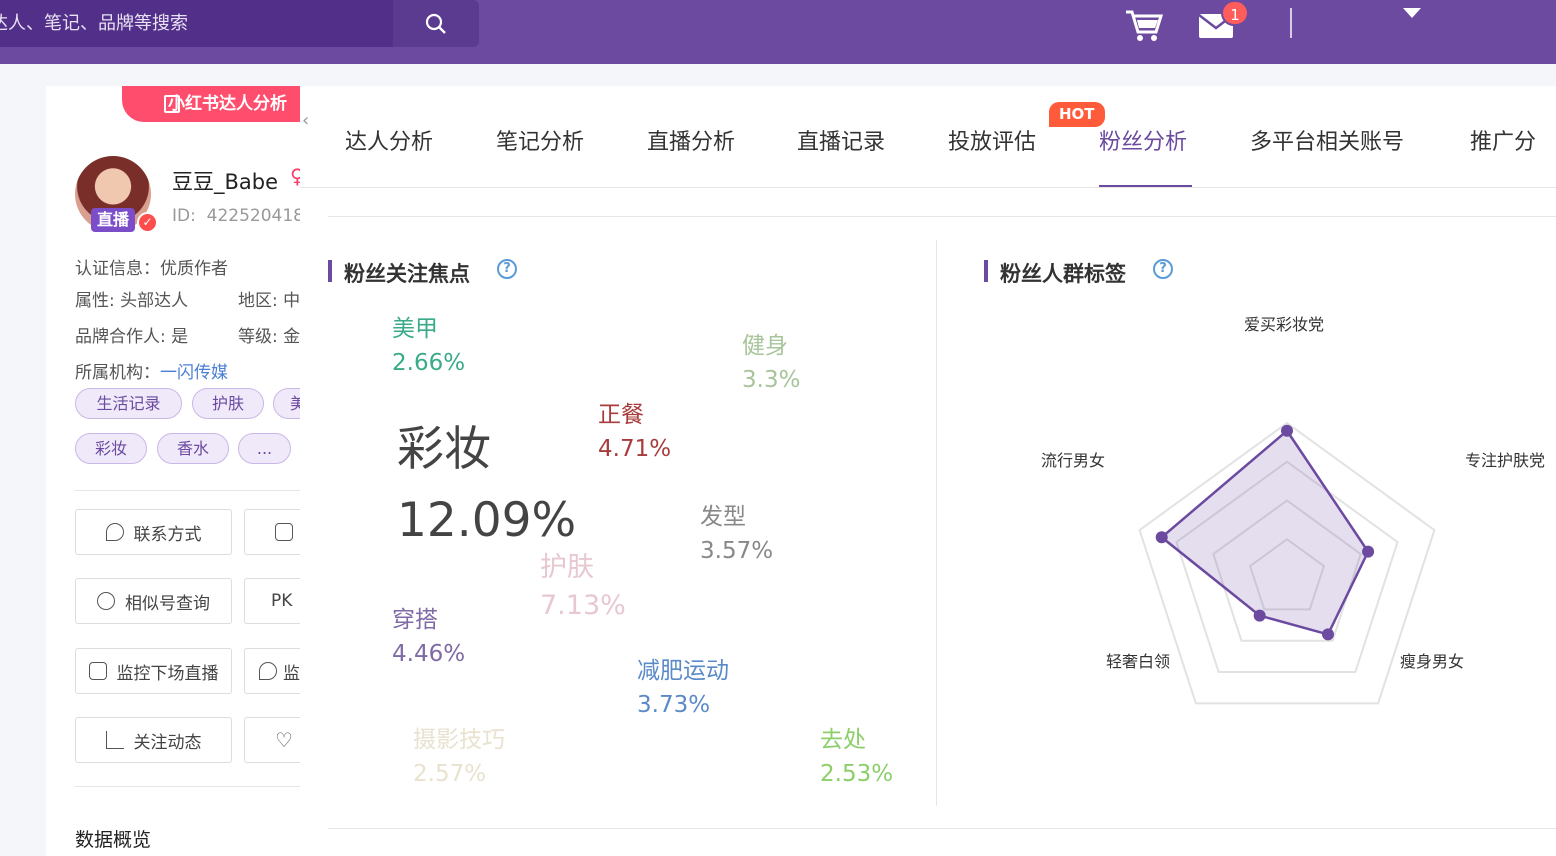 This screenshot has width=1556, height=856. Describe the element at coordinates (856, 757) in the screenshot. I see `focus-word: 去处 2.53%` at that location.